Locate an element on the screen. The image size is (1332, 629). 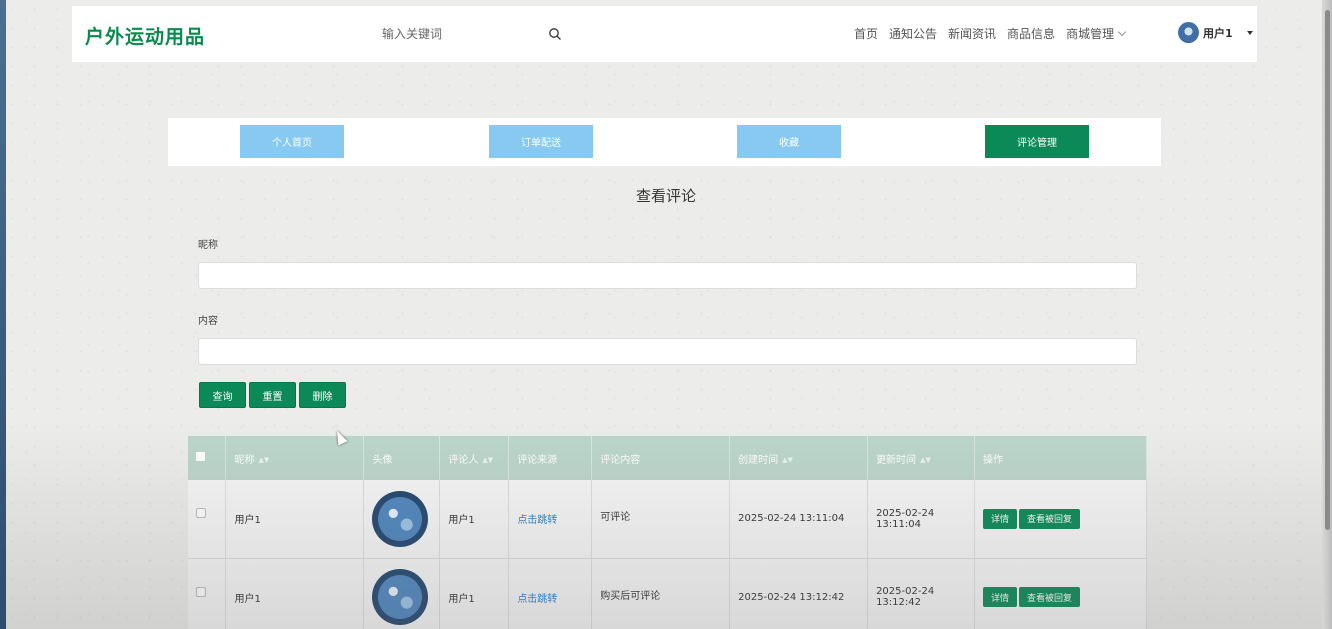
user-menu: 用户1 is located at coordinates (1215, 32).